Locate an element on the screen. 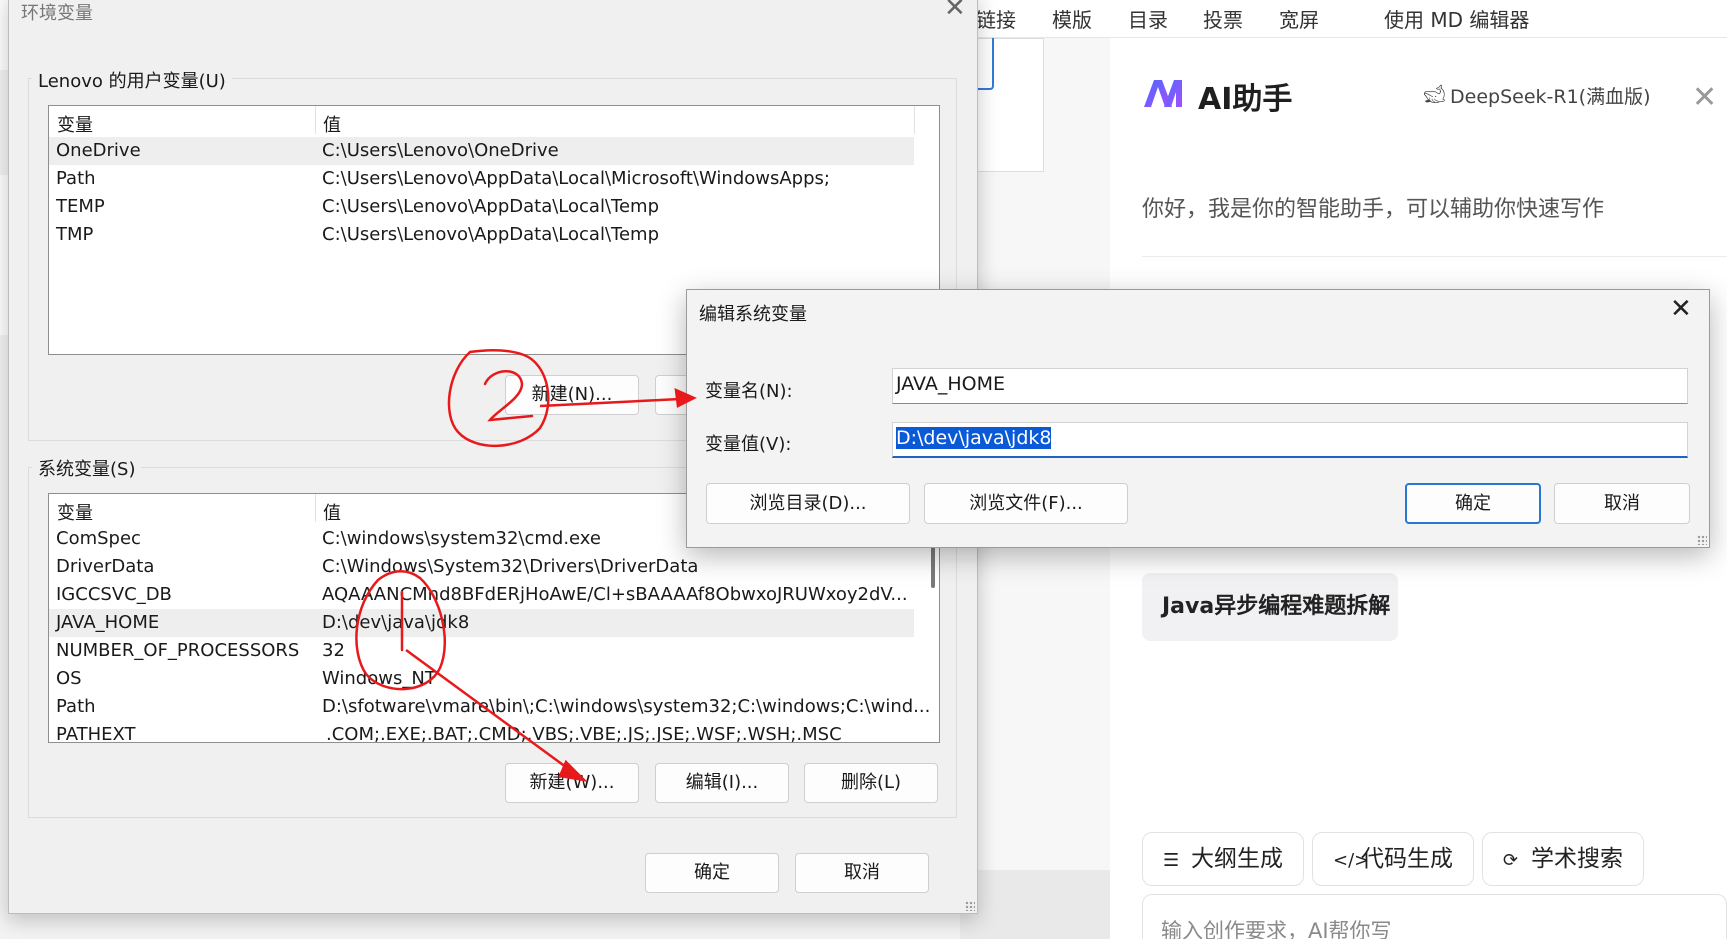  list-icon: ☰ is located at coordinates (1171, 860).